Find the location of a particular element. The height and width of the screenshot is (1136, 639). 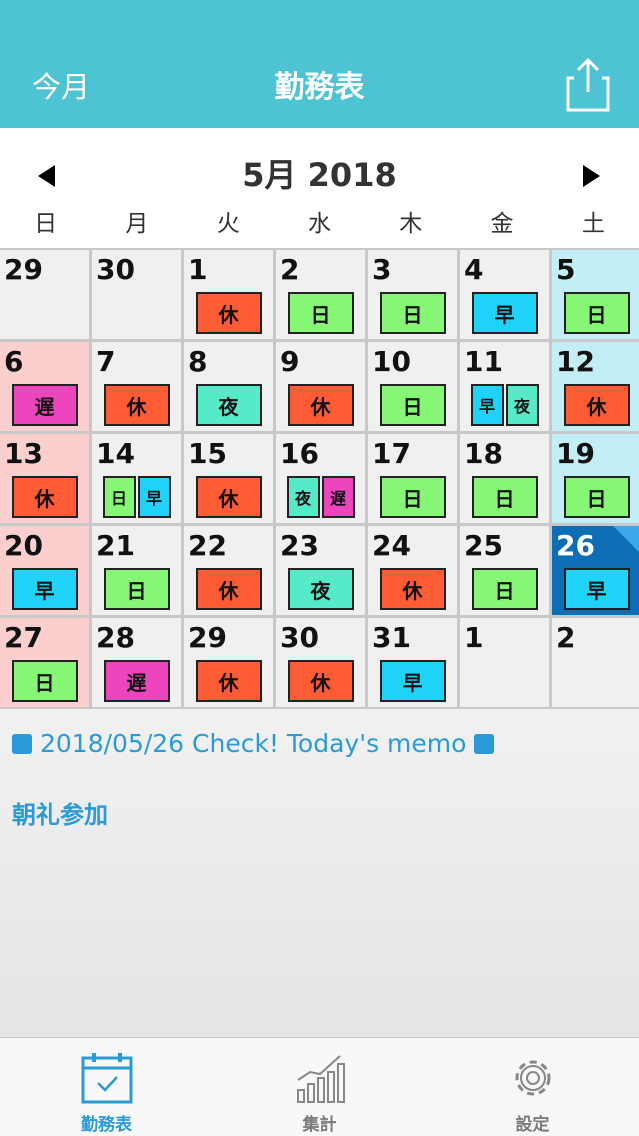

day-cell: 10 日 is located at coordinates (412, 386).